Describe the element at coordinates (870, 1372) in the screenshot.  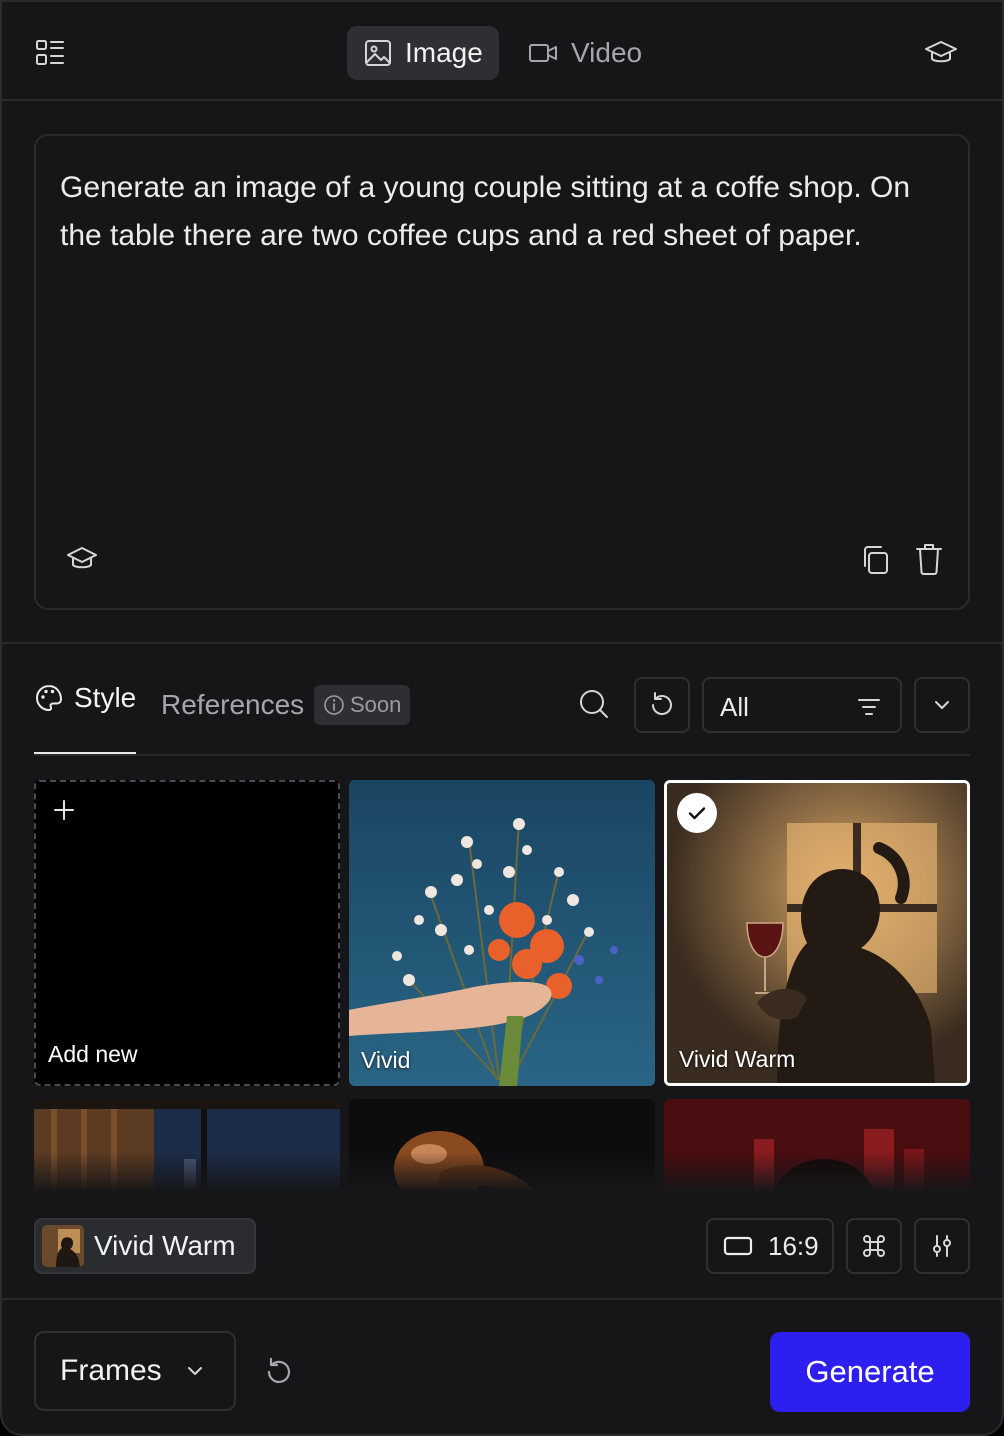
I see `generate-button: Generate` at that location.